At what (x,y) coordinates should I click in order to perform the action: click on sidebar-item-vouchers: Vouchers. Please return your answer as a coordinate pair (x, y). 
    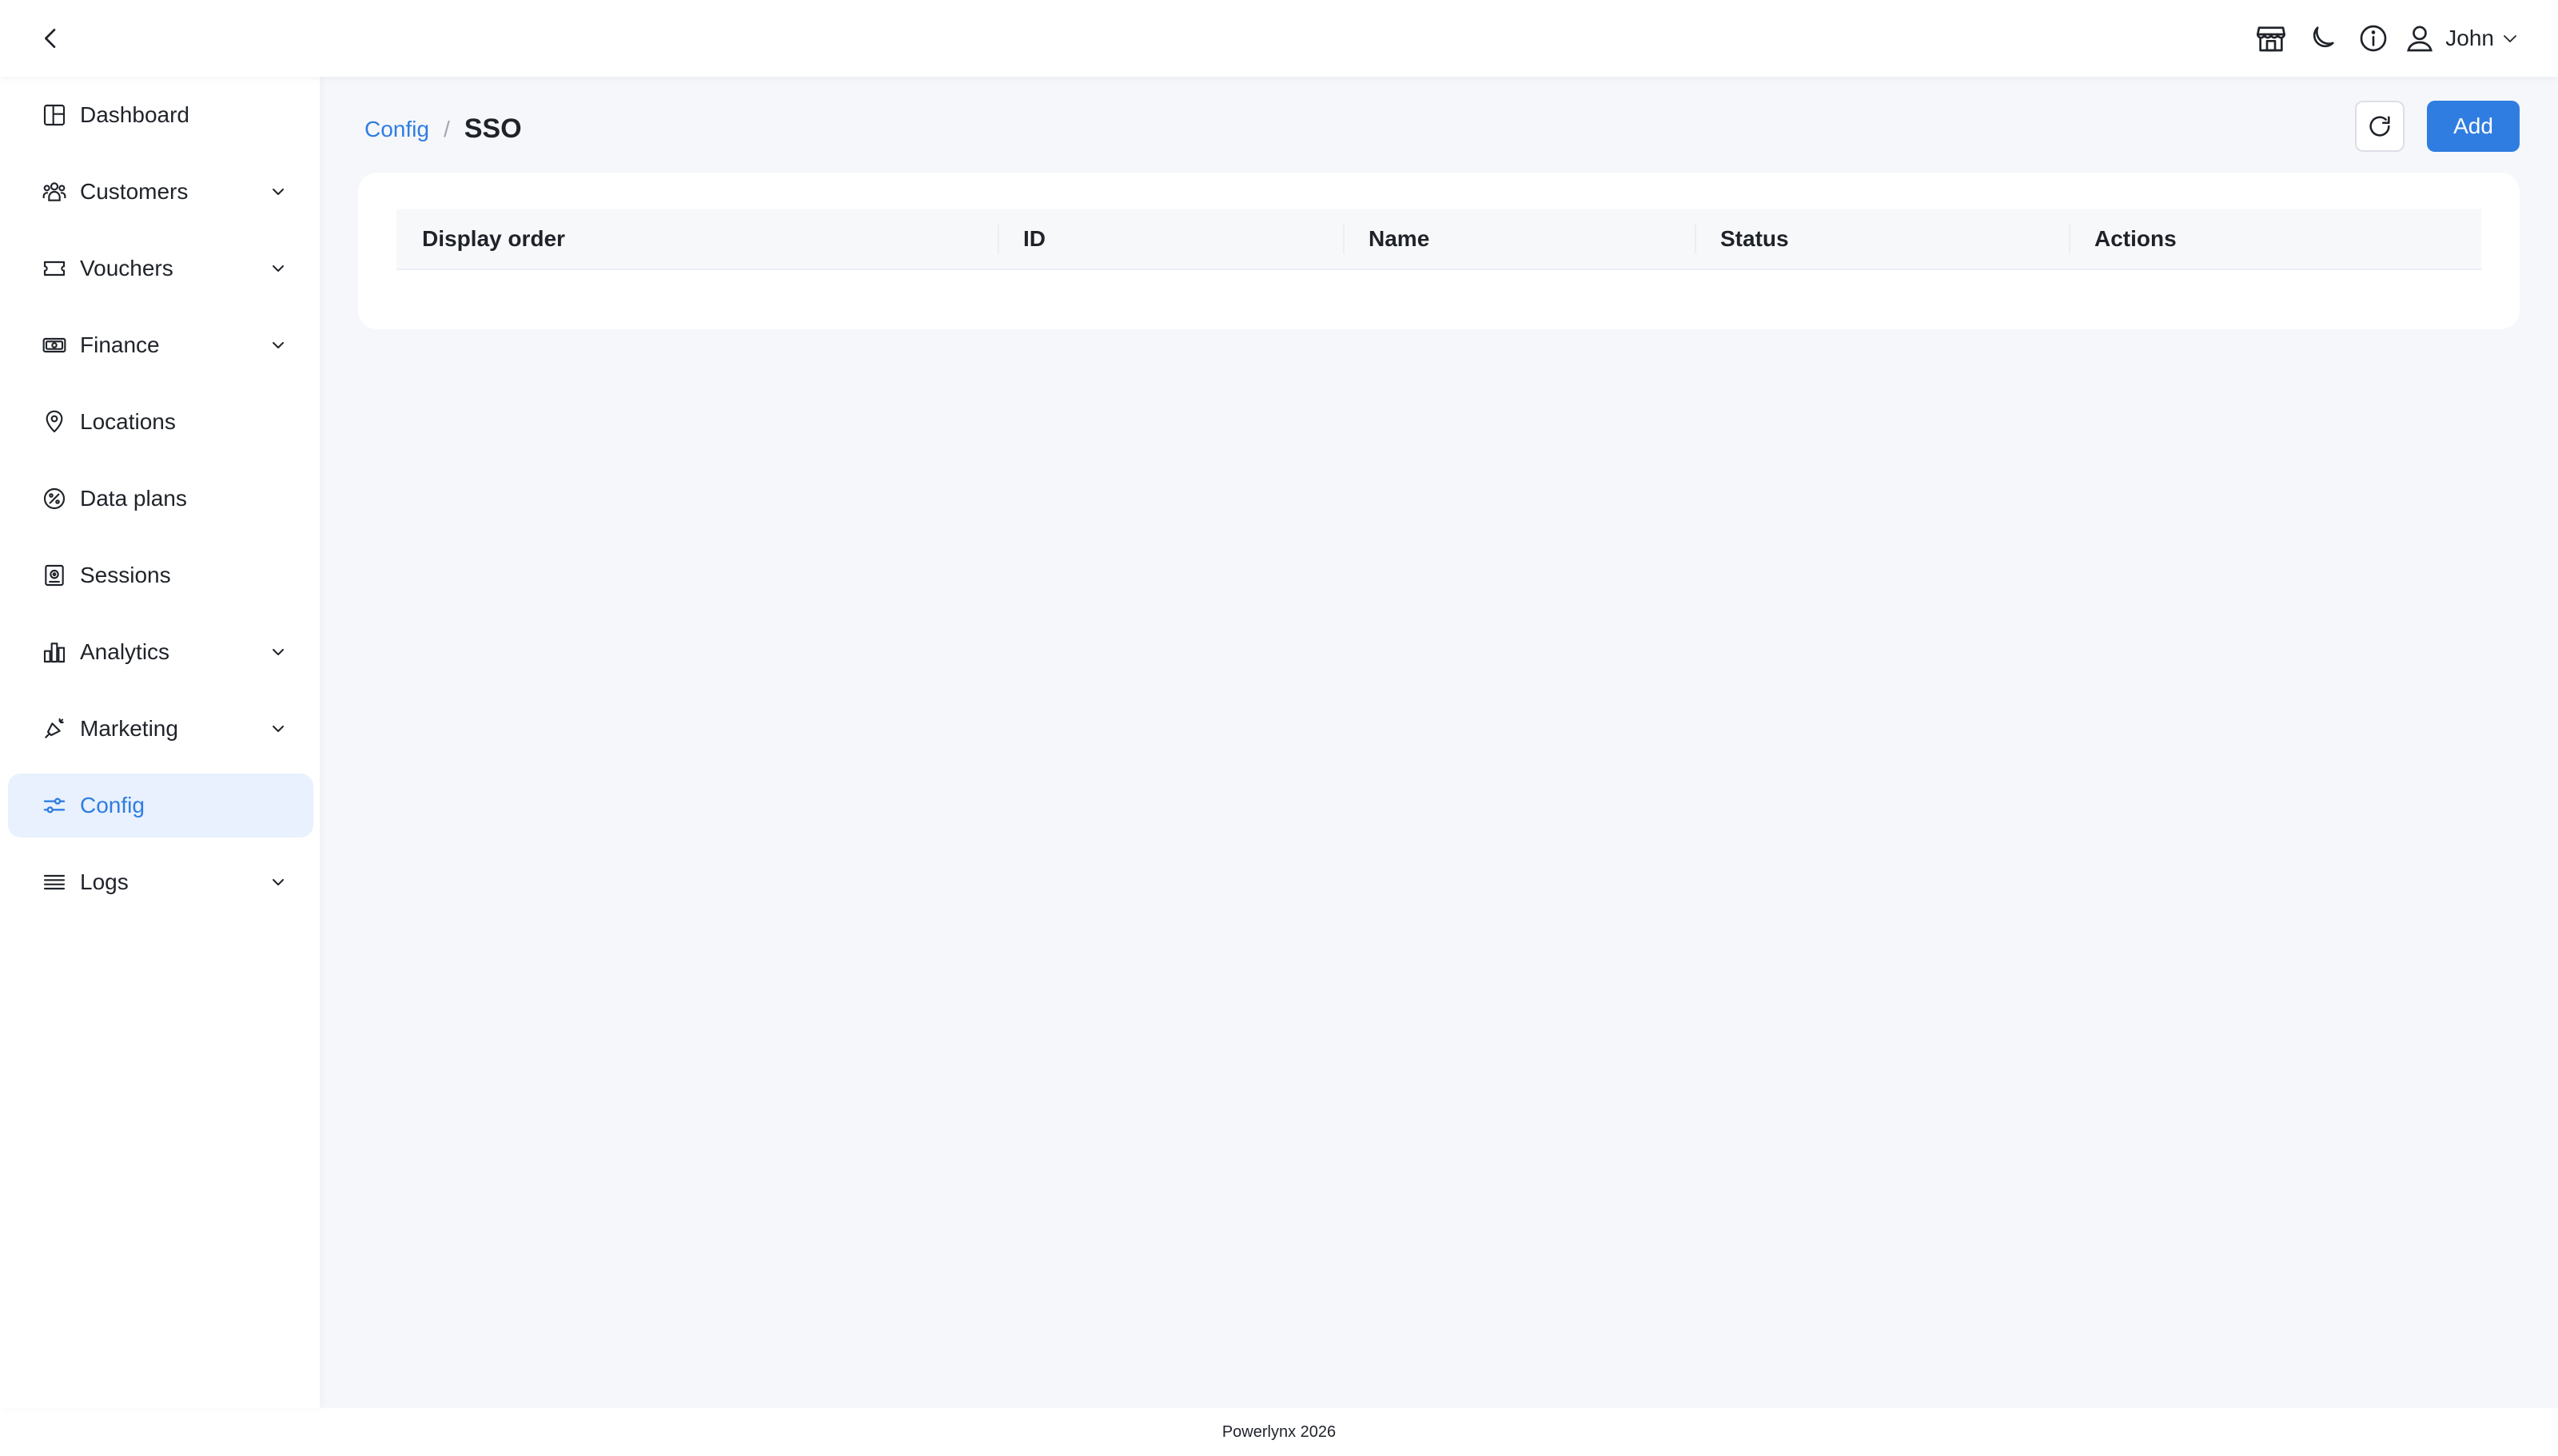
    Looking at the image, I should click on (160, 268).